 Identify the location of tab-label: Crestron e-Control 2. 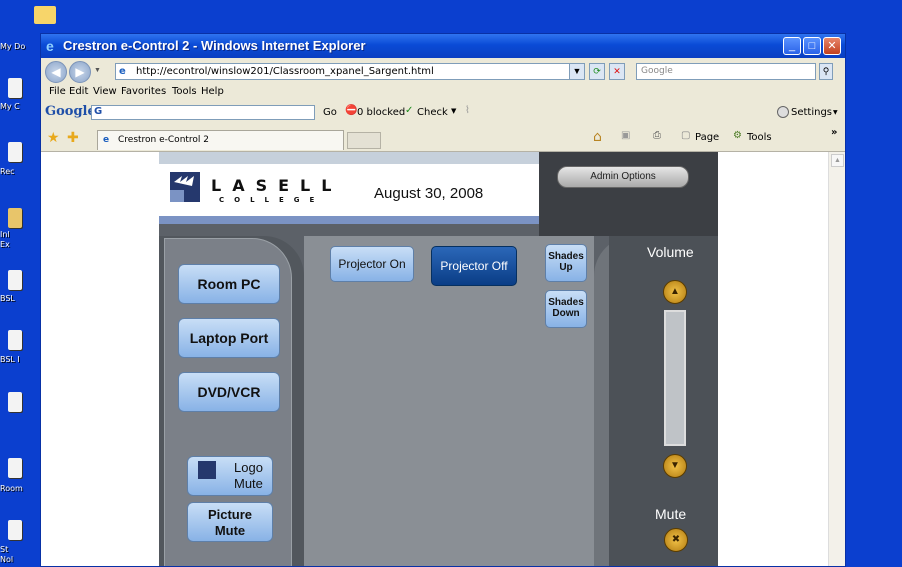
(164, 140).